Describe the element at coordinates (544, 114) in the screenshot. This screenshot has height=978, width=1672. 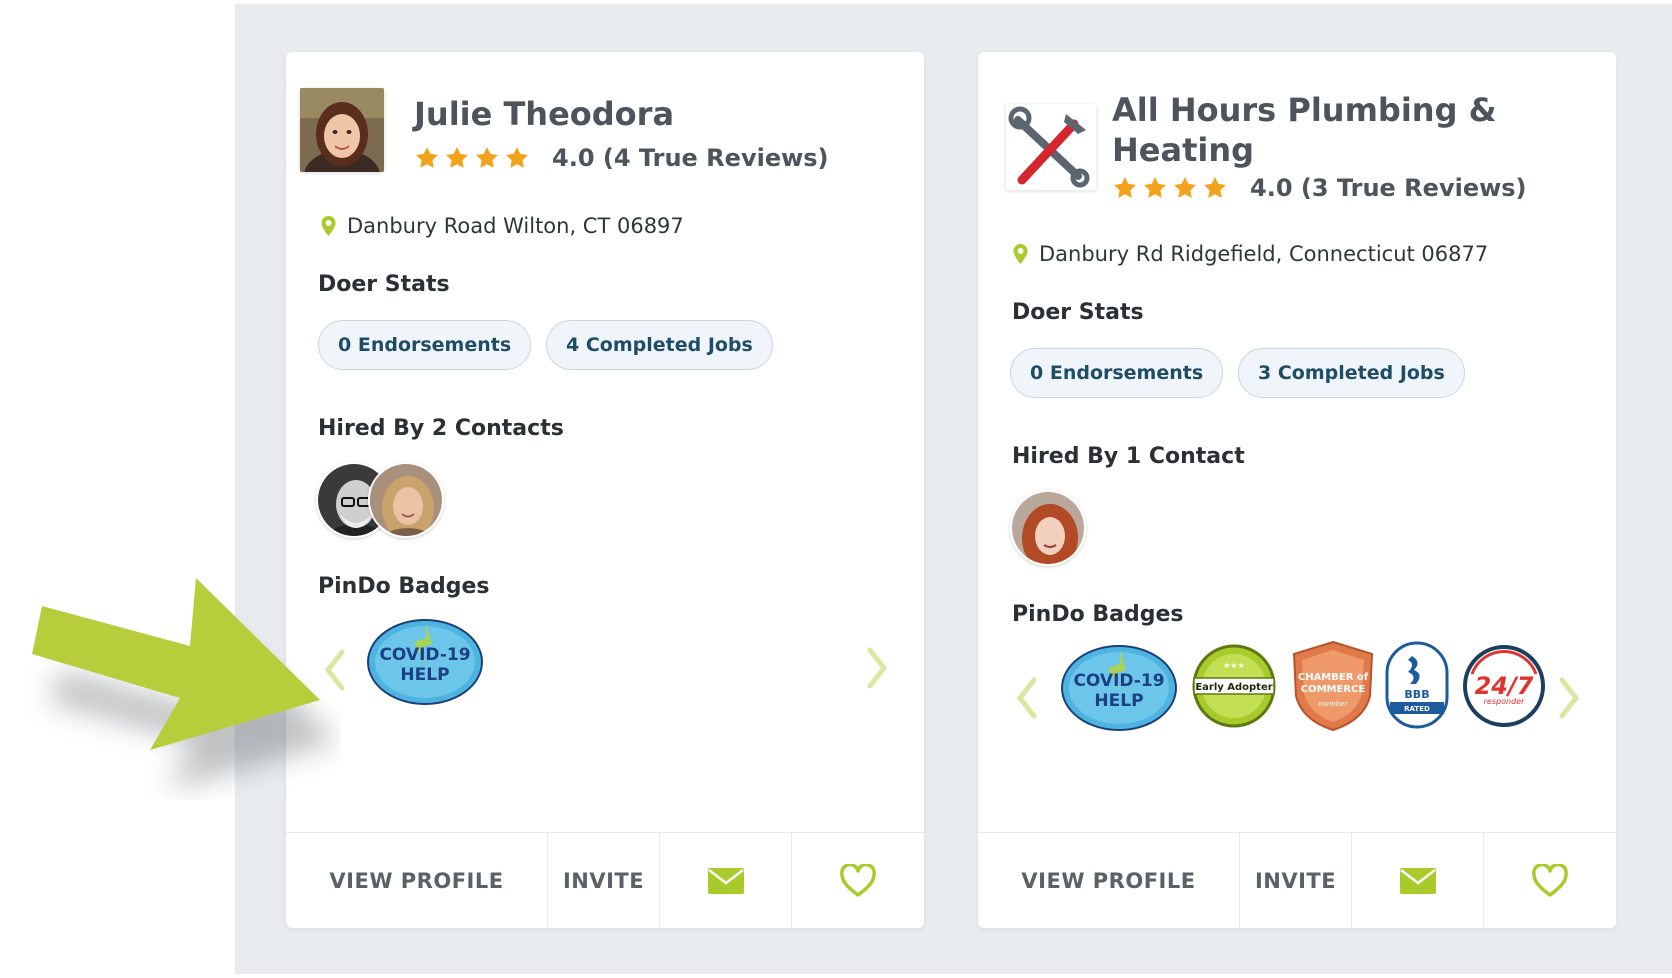
I see `doer-name: Julie Theodora` at that location.